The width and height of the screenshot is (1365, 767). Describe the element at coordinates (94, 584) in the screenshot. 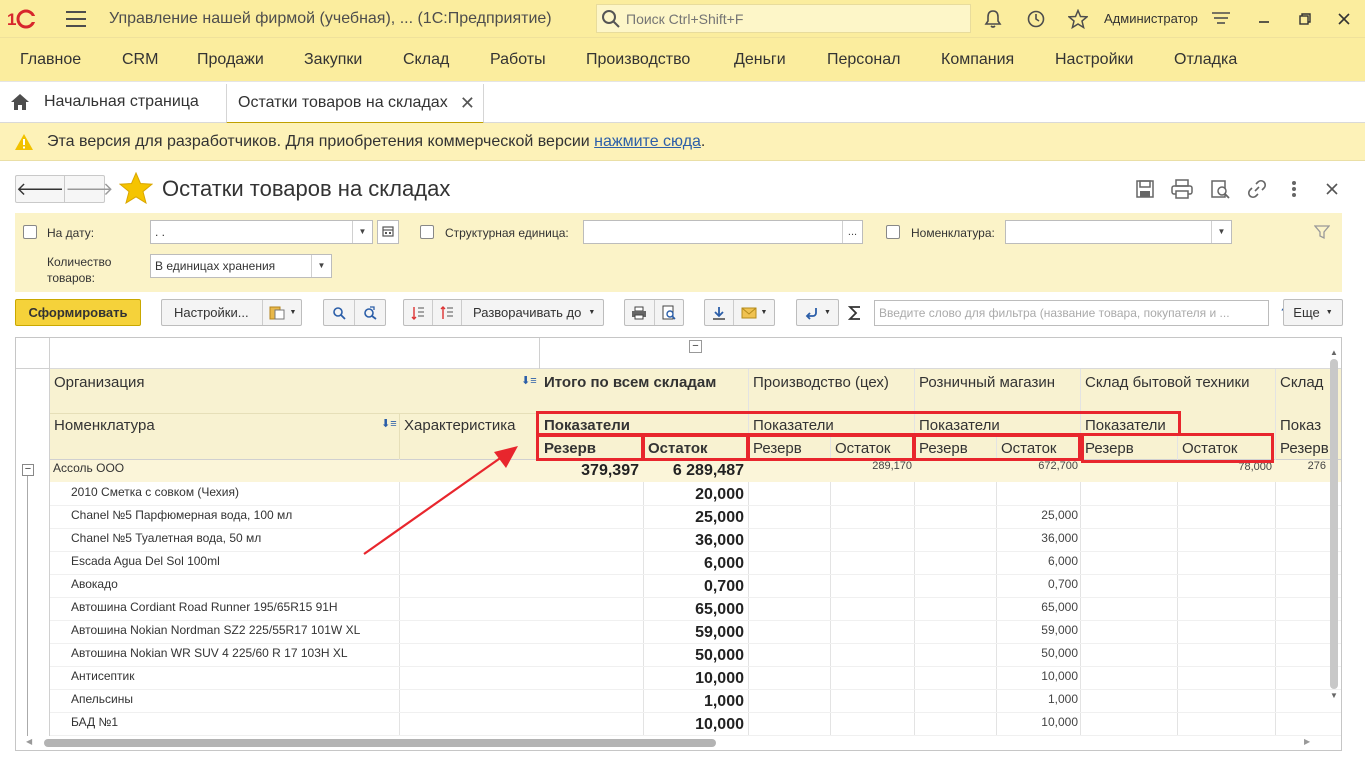

I see `table-row-name: Авокадо` at that location.